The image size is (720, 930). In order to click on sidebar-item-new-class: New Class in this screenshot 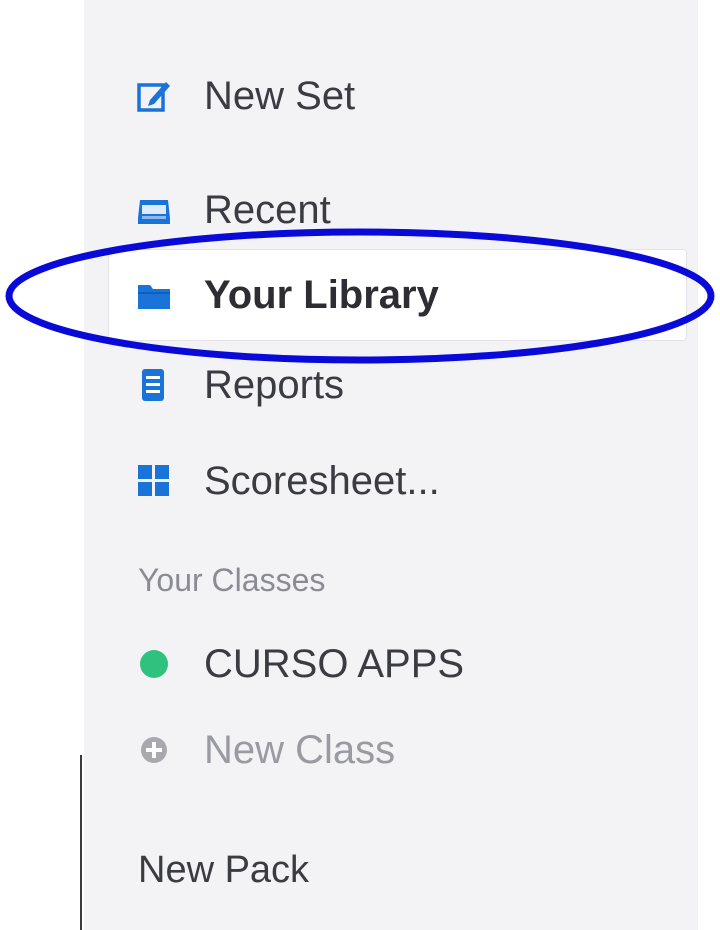, I will do `click(265, 750)`.